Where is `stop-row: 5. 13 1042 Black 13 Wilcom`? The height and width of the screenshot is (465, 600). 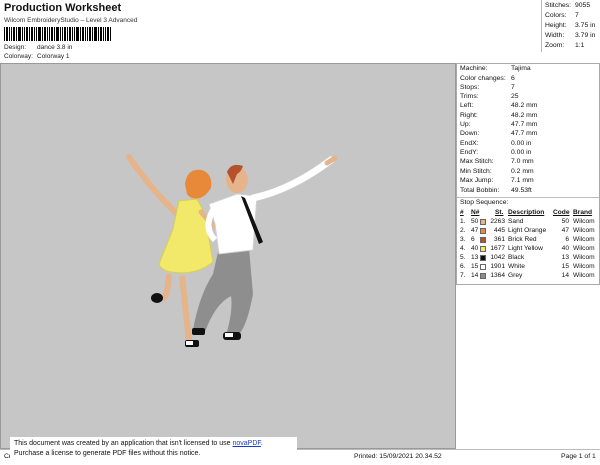 stop-row: 5. 13 1042 Black 13 Wilcom is located at coordinates (528, 258).